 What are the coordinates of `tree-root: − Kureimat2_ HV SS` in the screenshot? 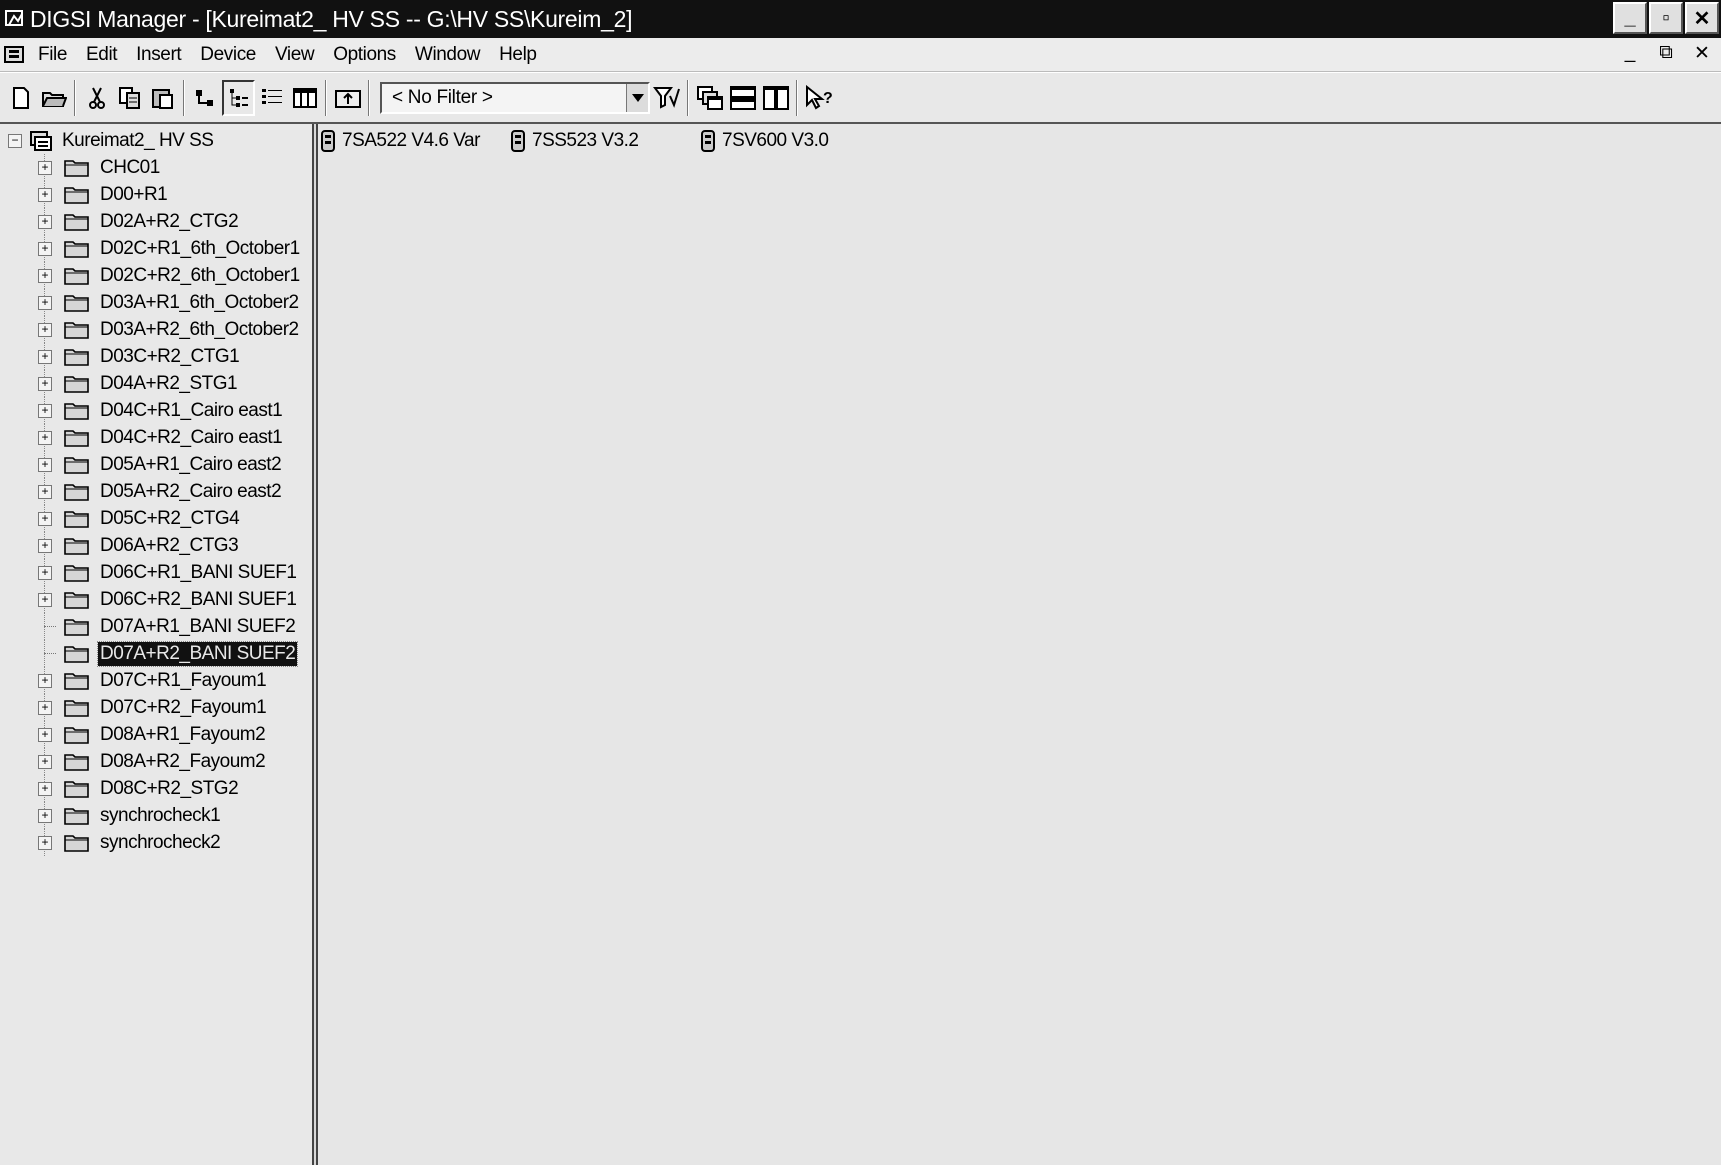 It's located at (111, 141).